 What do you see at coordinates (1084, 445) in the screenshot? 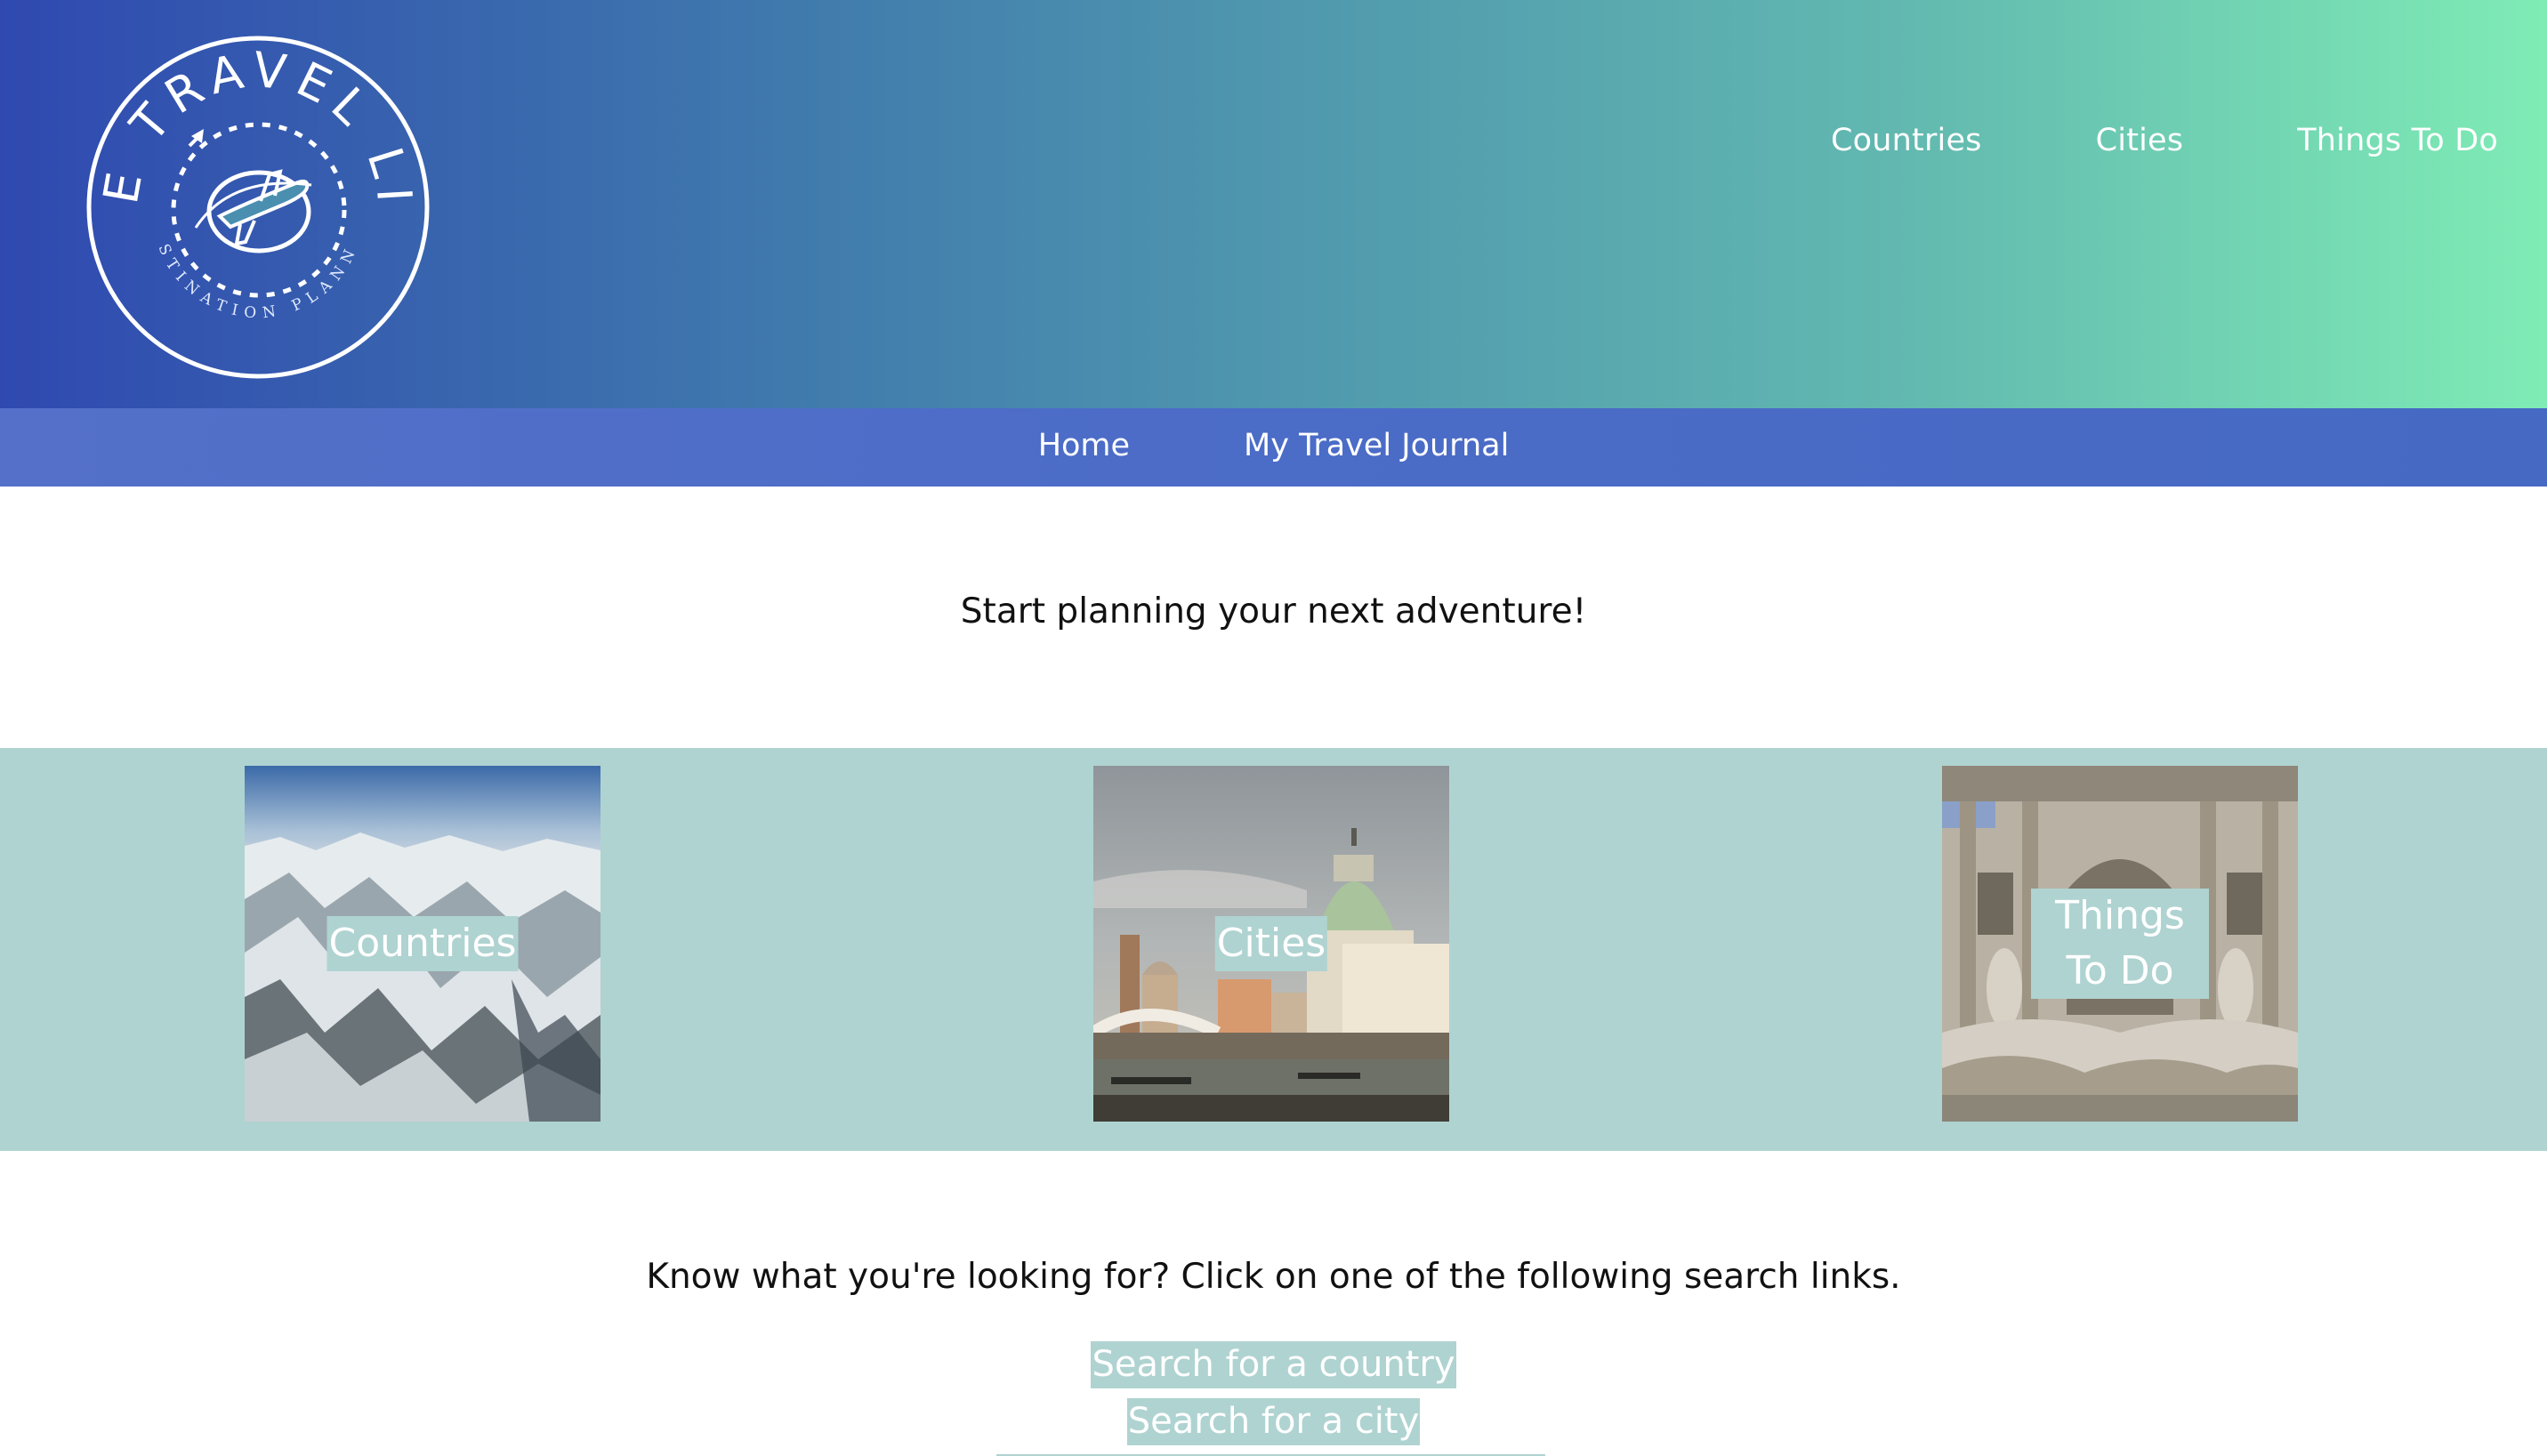
I see `nav-link-home: Home` at bounding box center [1084, 445].